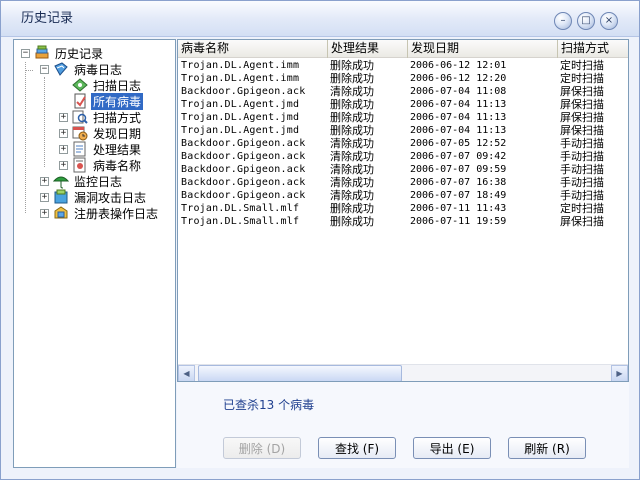 Image resolution: width=640 pixels, height=480 pixels. Describe the element at coordinates (458, 91) in the screenshot. I see `cell-found-date: 2006-07-04 11:08` at that location.